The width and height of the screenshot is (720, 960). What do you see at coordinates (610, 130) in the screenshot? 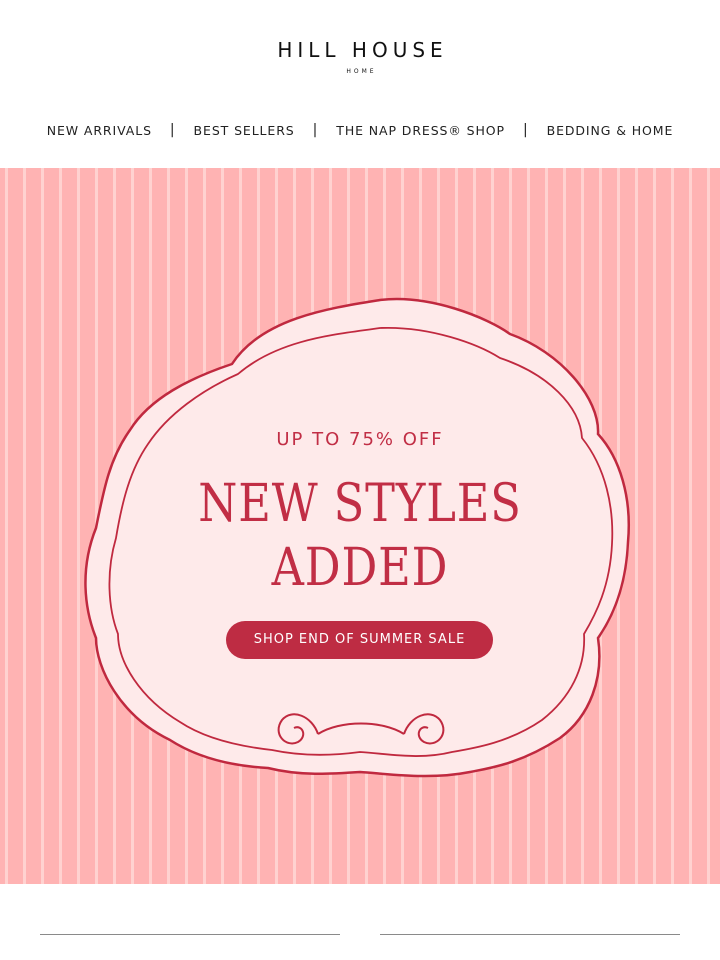
I see `nav-item-bedding-home: BEDDING & HOME` at bounding box center [610, 130].